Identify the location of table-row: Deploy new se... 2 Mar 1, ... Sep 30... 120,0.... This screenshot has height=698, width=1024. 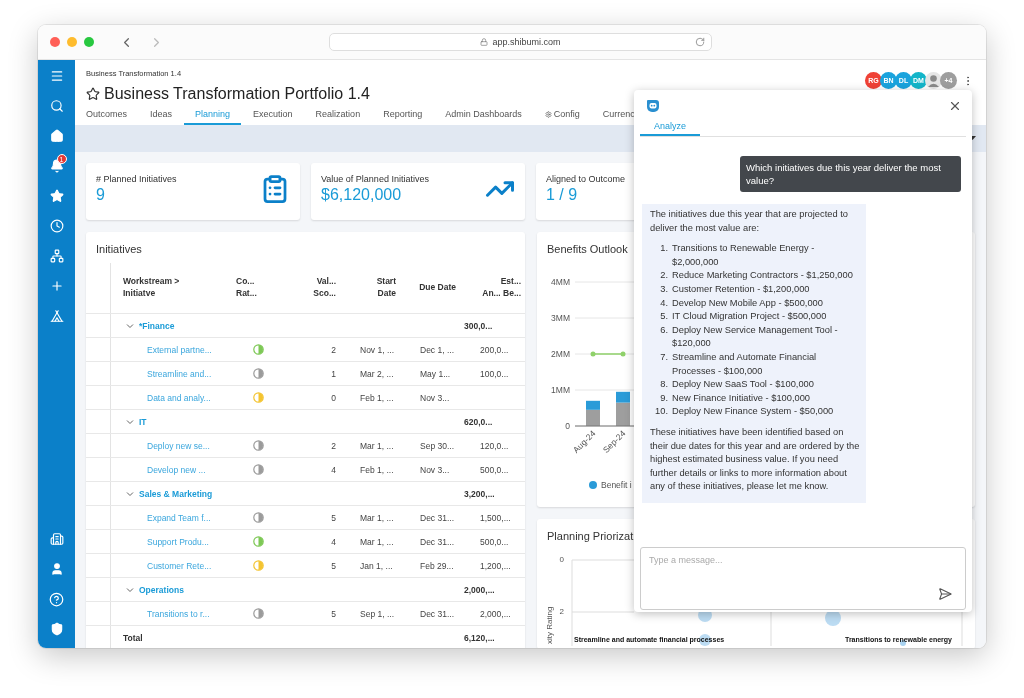
(305, 446).